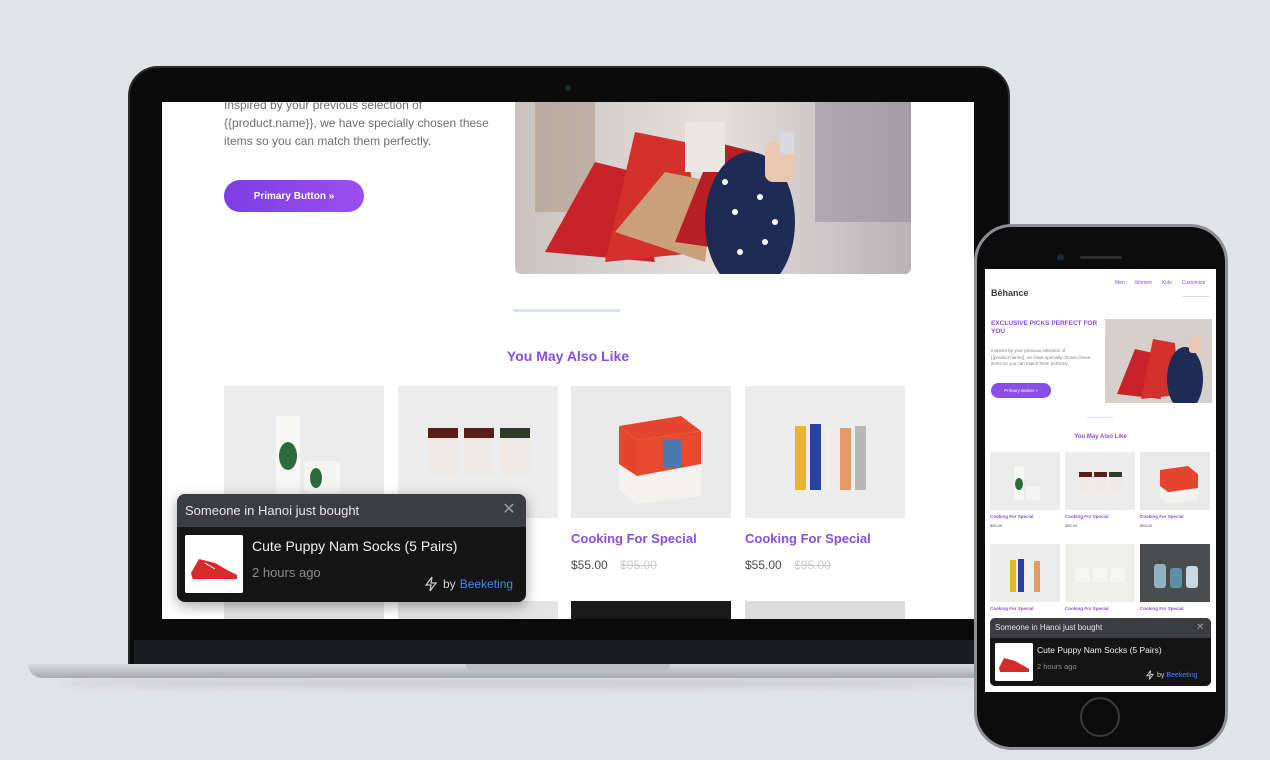  Describe the element at coordinates (1100, 573) in the screenshot. I see `candles-icon` at that location.